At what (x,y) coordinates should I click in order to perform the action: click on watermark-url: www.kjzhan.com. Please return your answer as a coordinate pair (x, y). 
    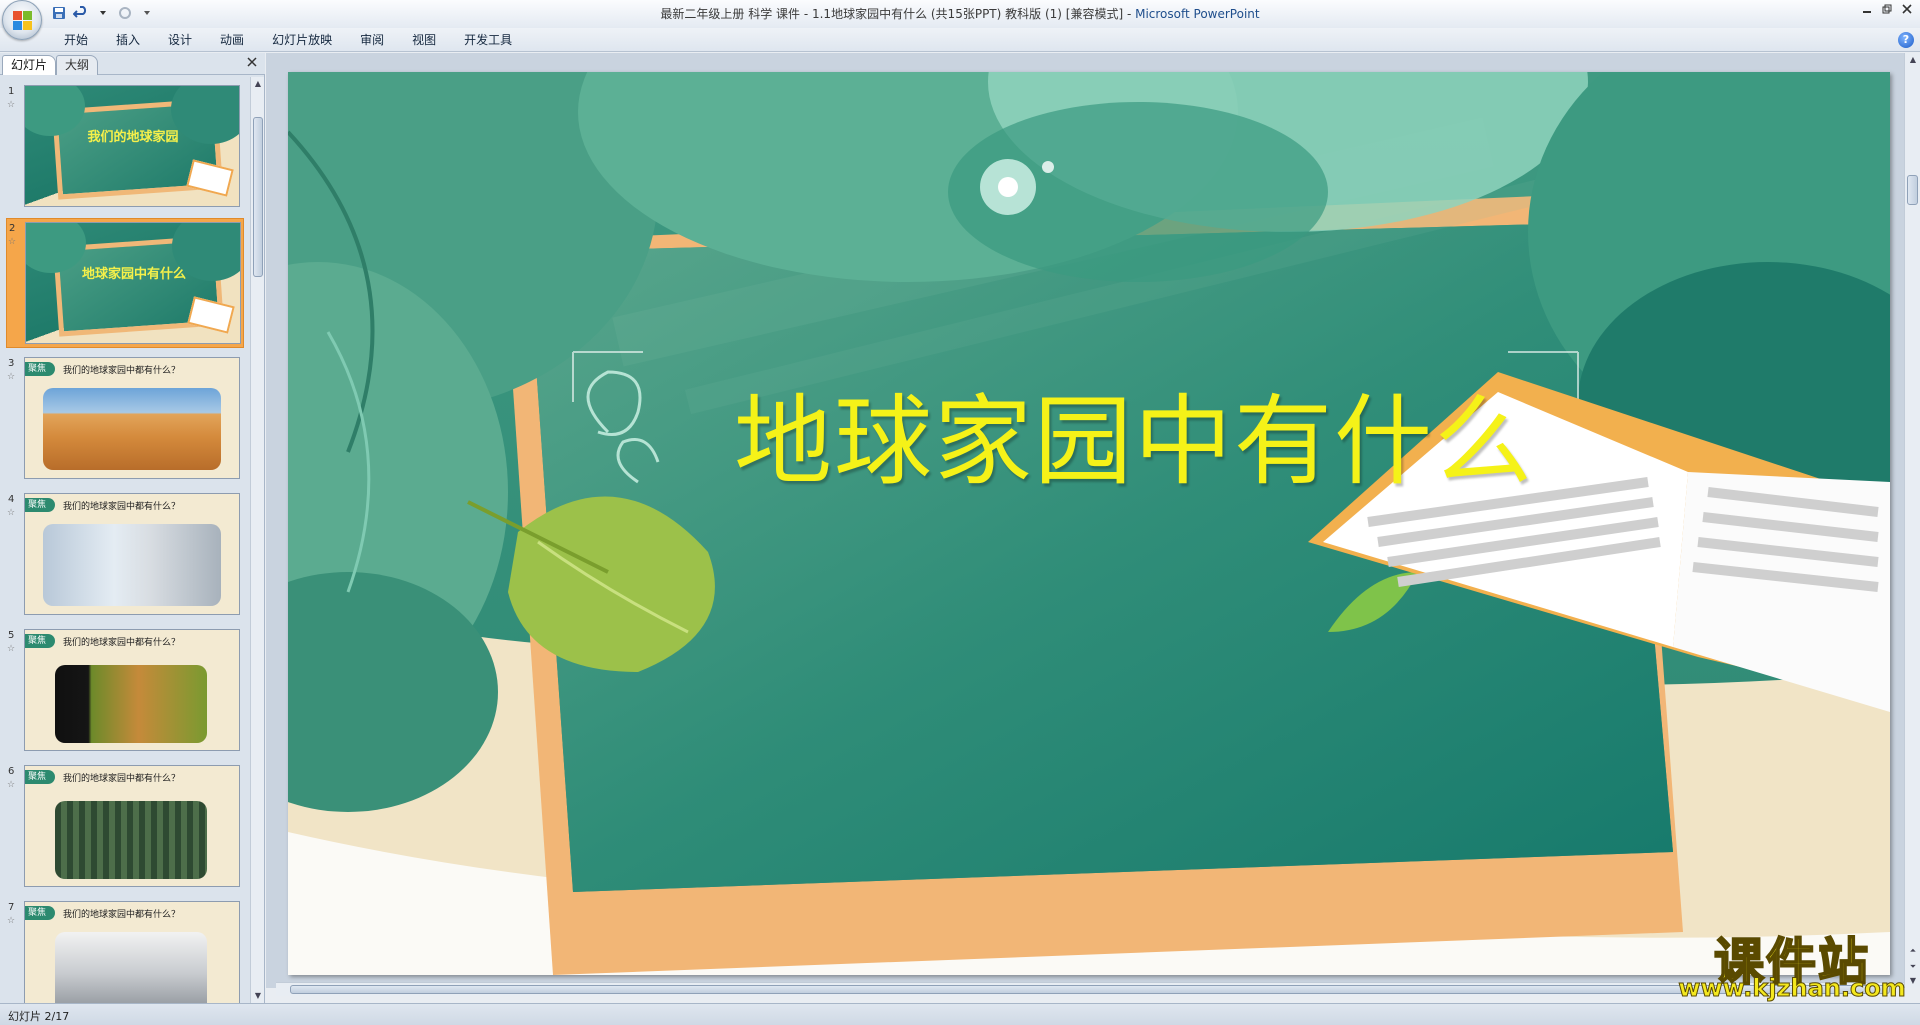
    Looking at the image, I should click on (1792, 988).